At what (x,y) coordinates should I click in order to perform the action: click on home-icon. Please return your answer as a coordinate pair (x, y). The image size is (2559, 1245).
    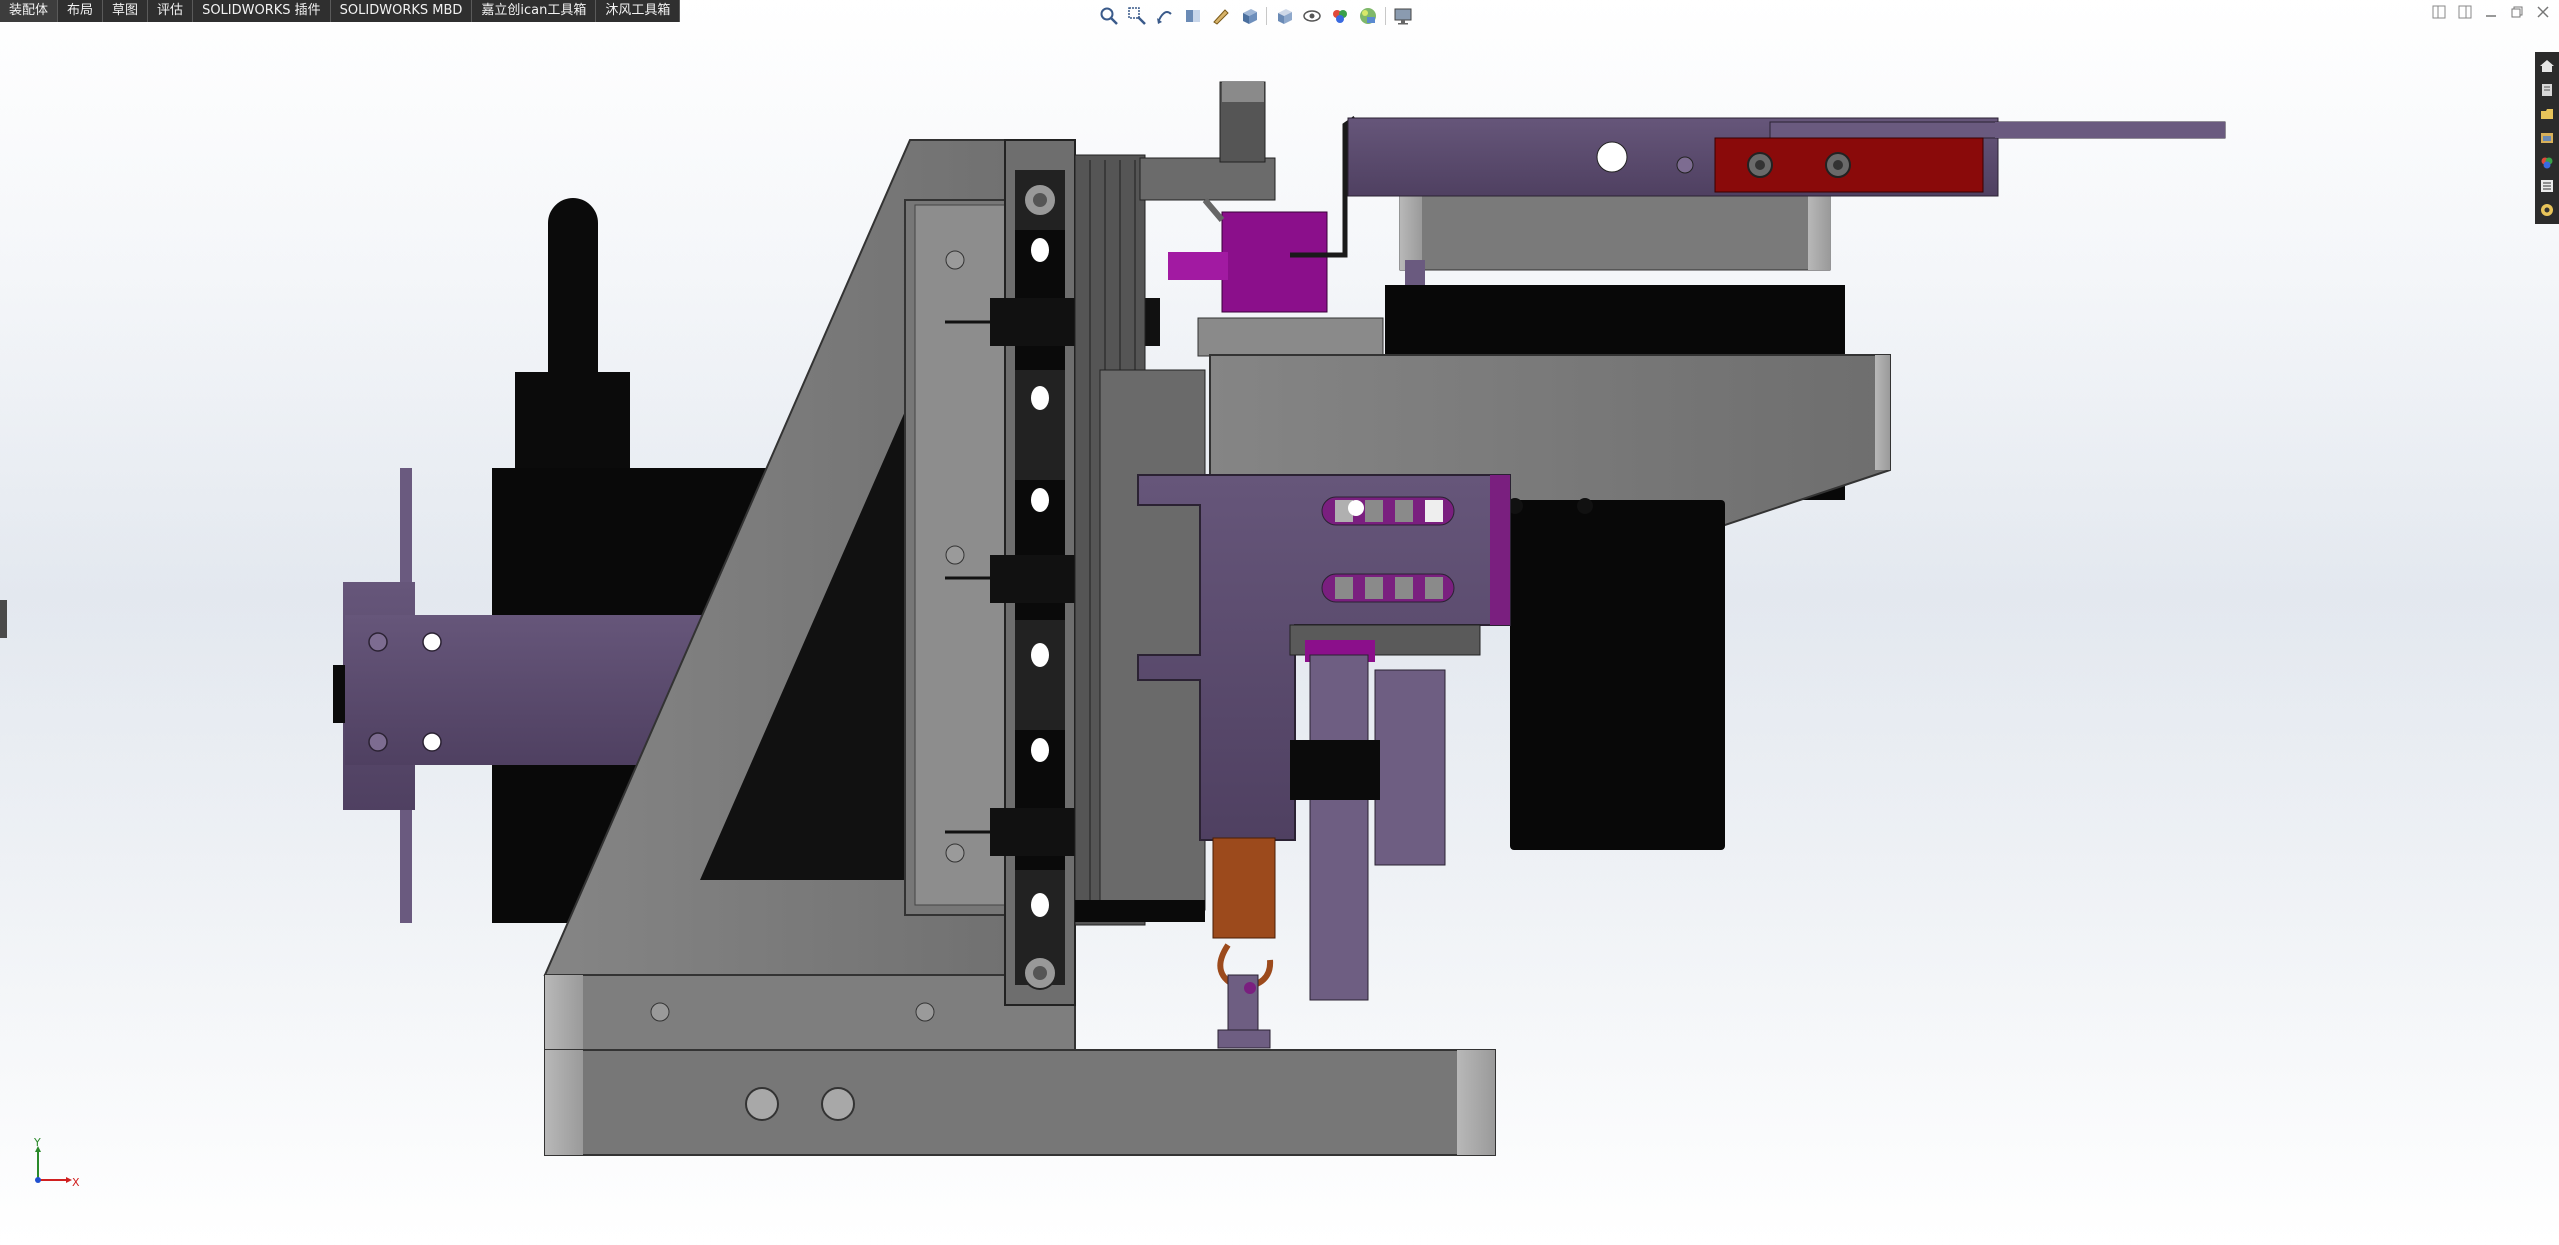
    Looking at the image, I should click on (2547, 66).